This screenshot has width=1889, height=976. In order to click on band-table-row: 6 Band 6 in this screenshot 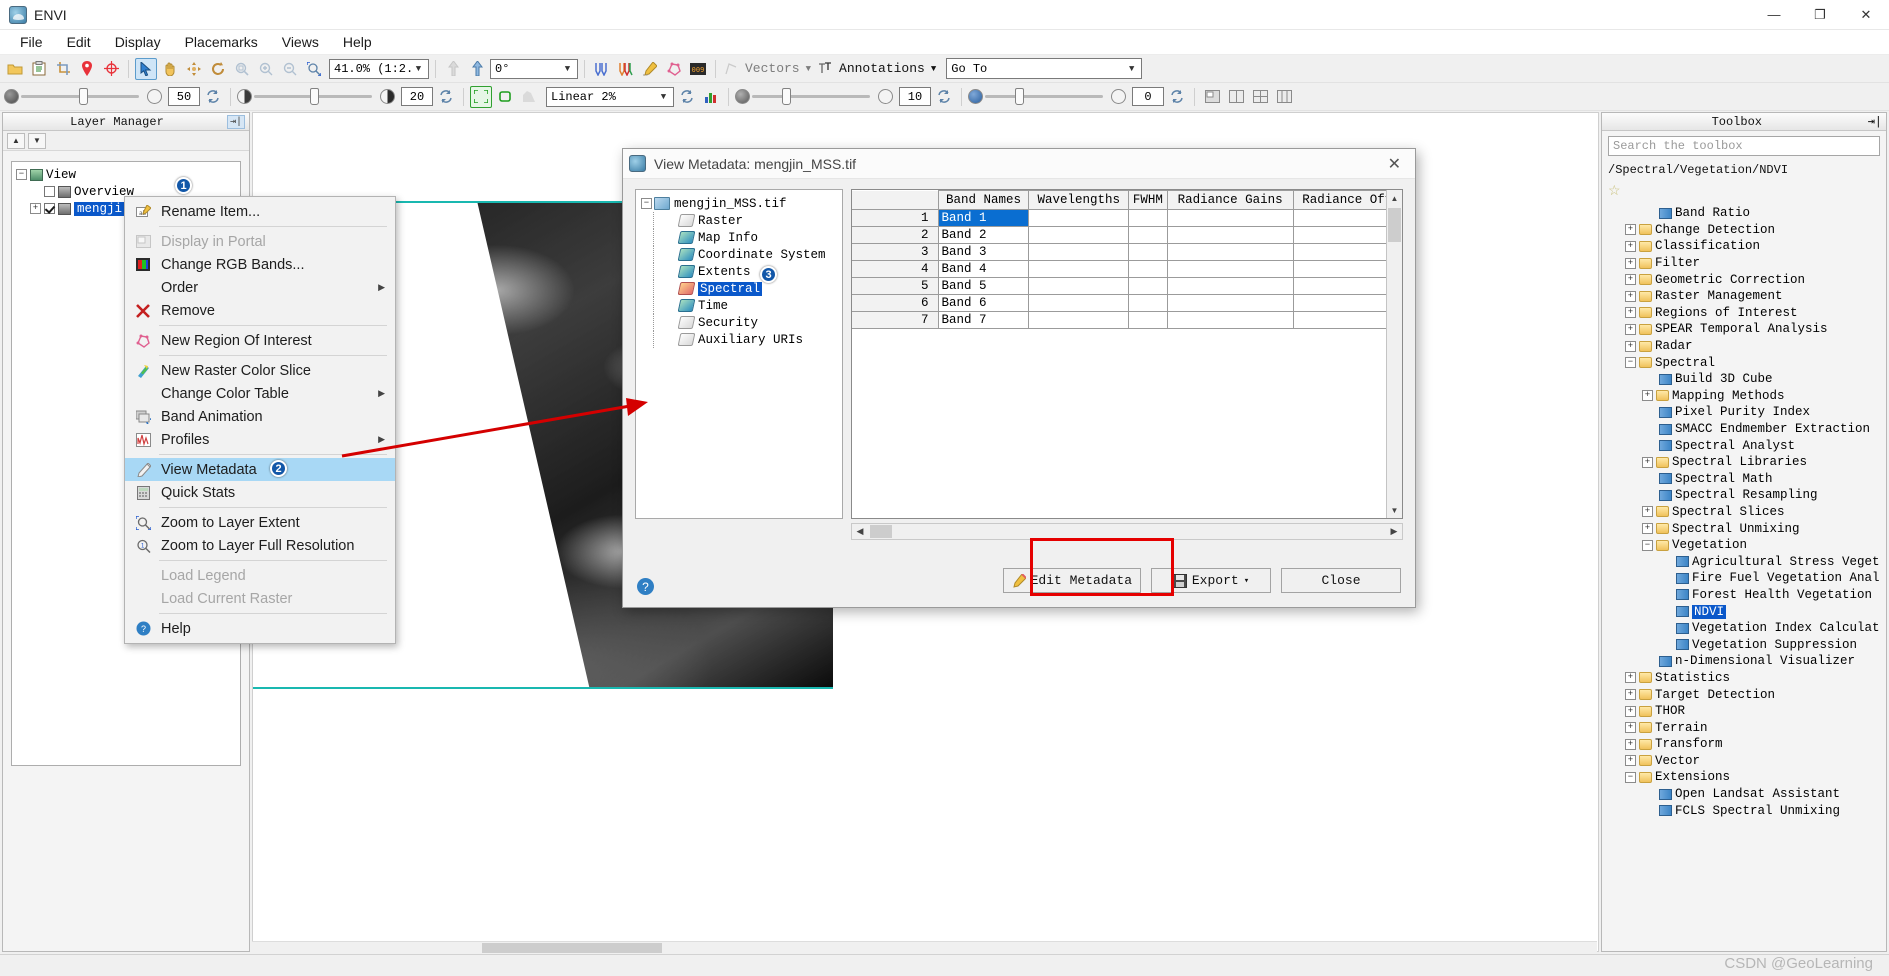, I will do `click(1127, 303)`.